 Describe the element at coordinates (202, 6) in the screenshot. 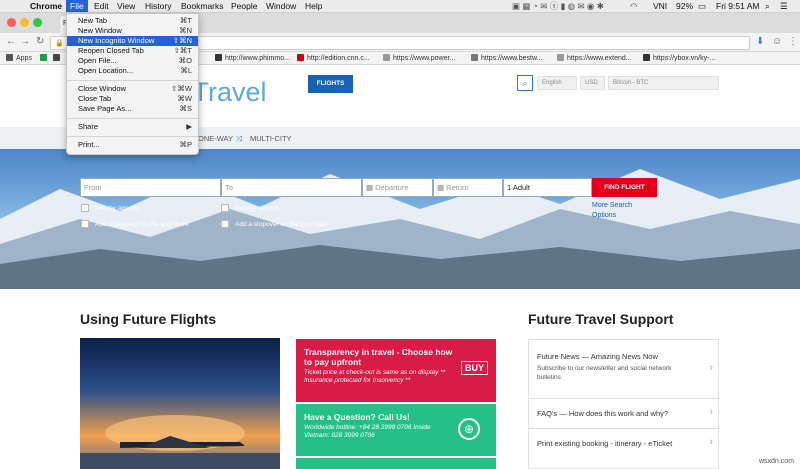

I see `menu-bookmarks: Bookmarks` at that location.